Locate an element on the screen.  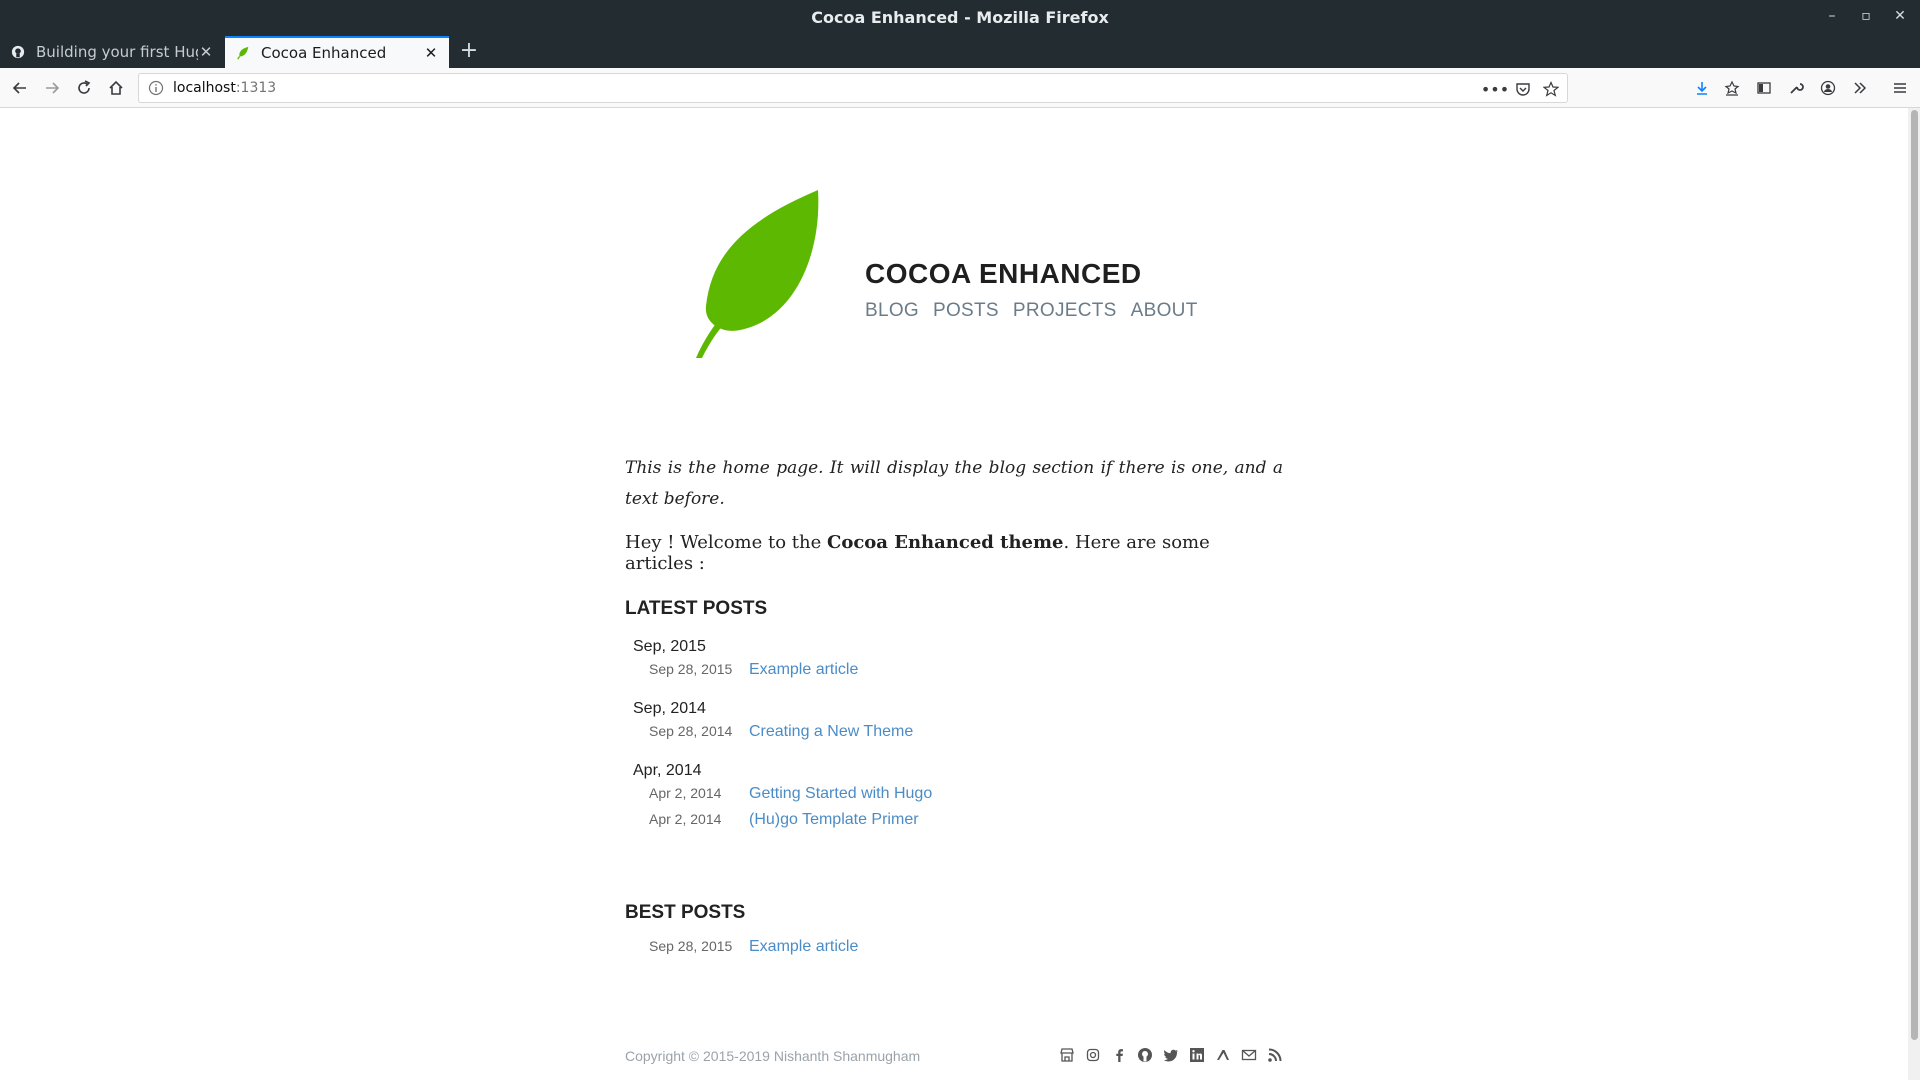
social-links is located at coordinates (1171, 1055).